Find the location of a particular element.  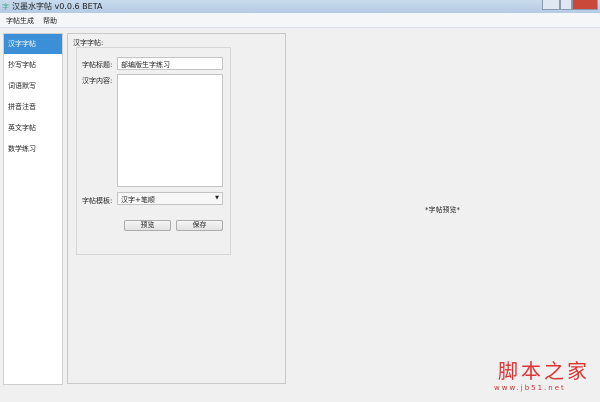

menu-help: 帮助 is located at coordinates (50, 21).